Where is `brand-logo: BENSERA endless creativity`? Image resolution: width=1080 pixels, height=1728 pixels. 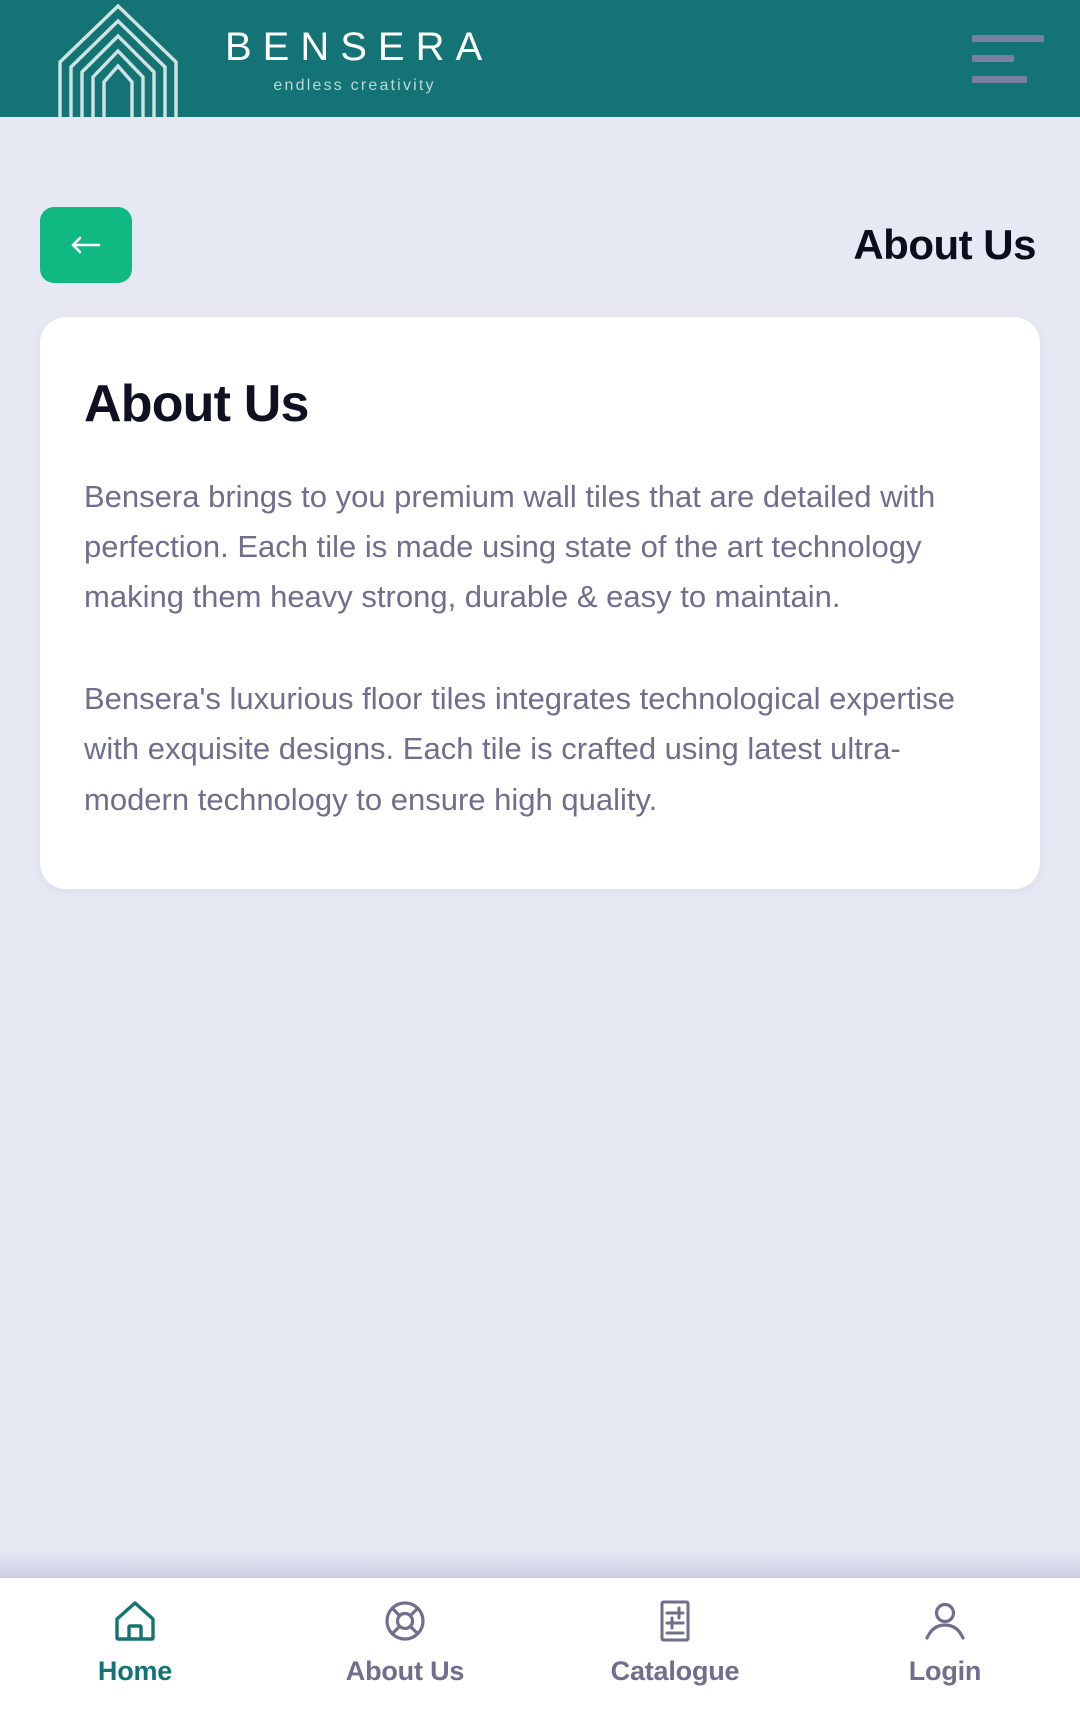 brand-logo: BENSERA endless creativity is located at coordinates (268, 58).